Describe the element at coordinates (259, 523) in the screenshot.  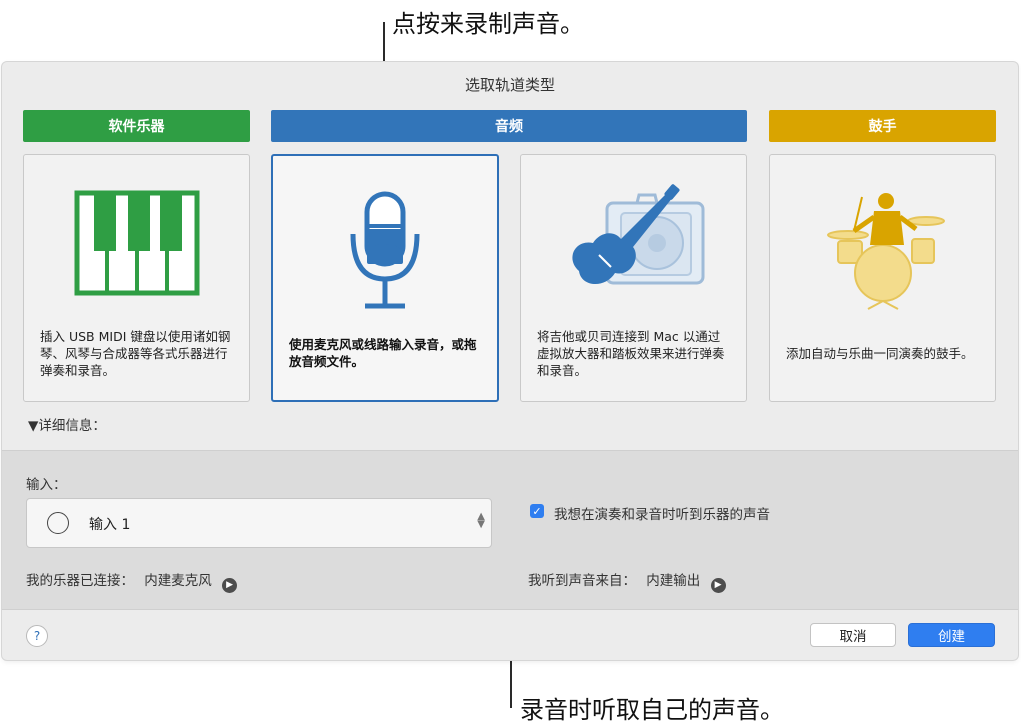
I see `input-select: 输入 1 ▲ ▼` at that location.